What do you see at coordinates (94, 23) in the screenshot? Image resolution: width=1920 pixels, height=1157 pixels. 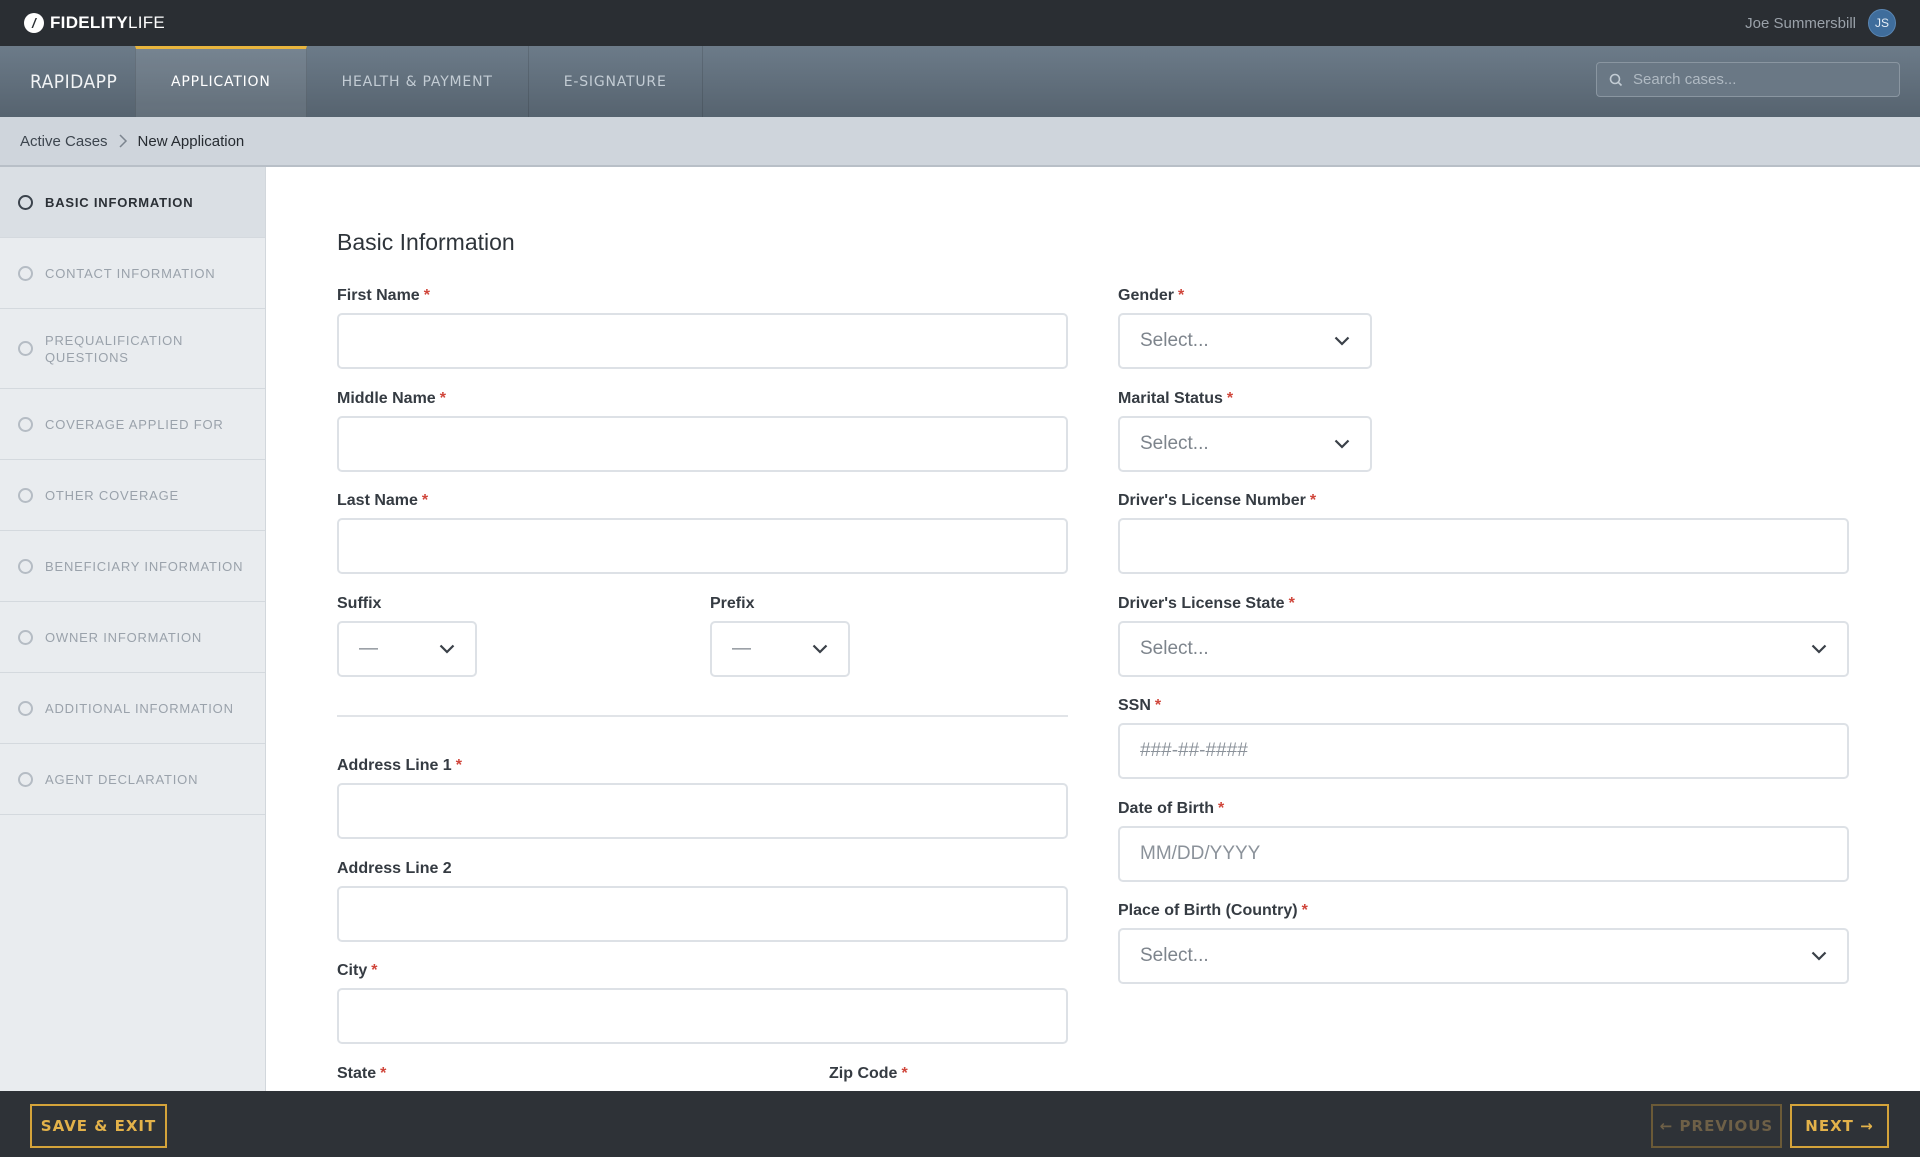 I see `fidelity-life-logo: FIDELITYLIFE` at bounding box center [94, 23].